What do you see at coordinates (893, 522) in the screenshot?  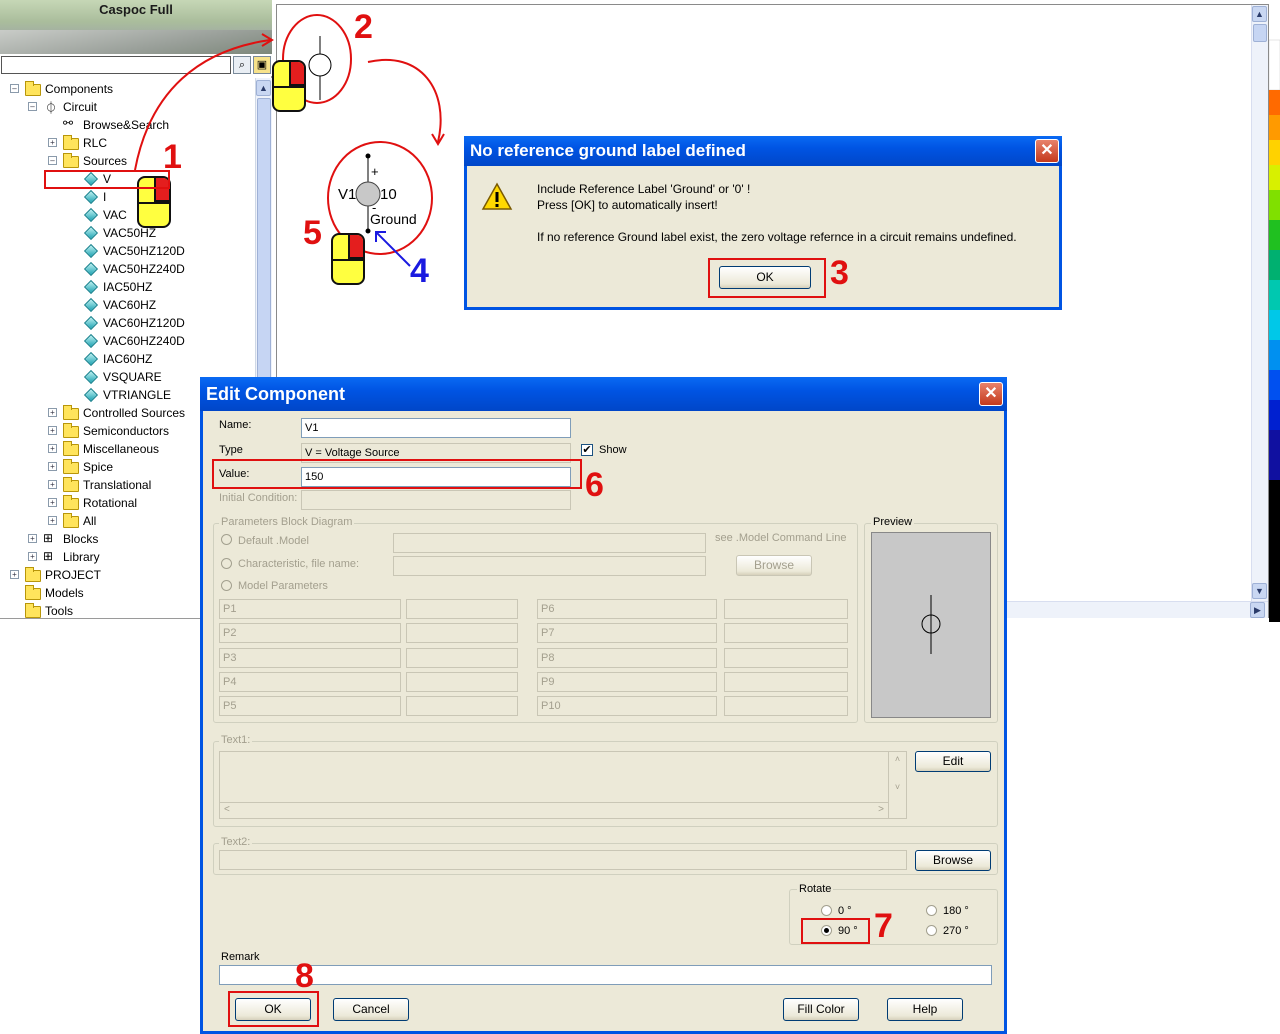 I see `preview-label: Preview` at bounding box center [893, 522].